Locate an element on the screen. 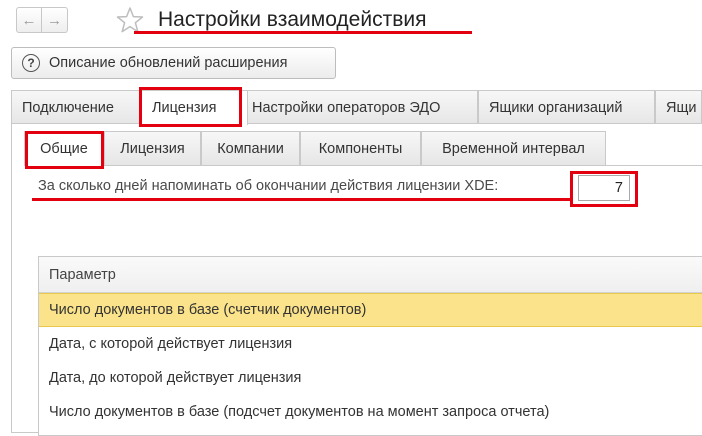 The height and width of the screenshot is (436, 702). table-row: Дата, до которой действует лицензия is located at coordinates (370, 378).